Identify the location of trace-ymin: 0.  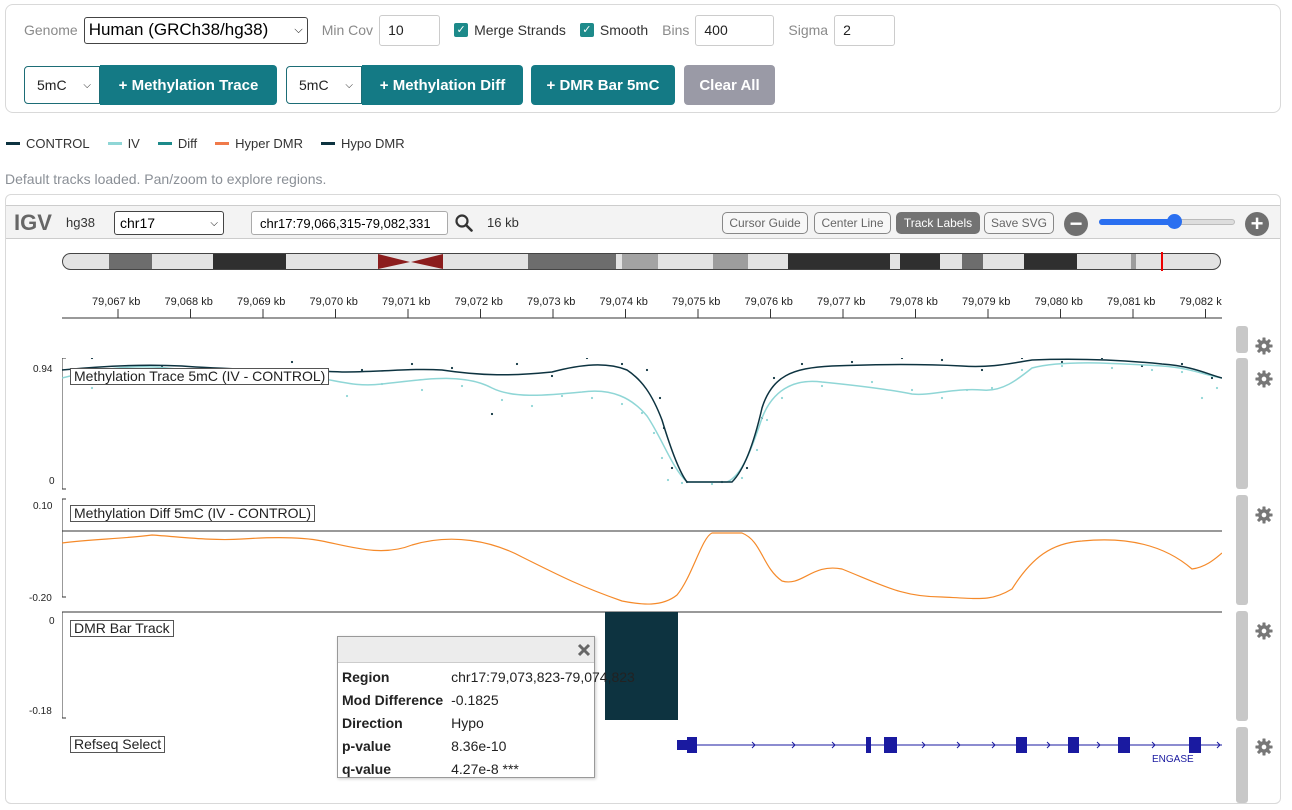
(52, 481).